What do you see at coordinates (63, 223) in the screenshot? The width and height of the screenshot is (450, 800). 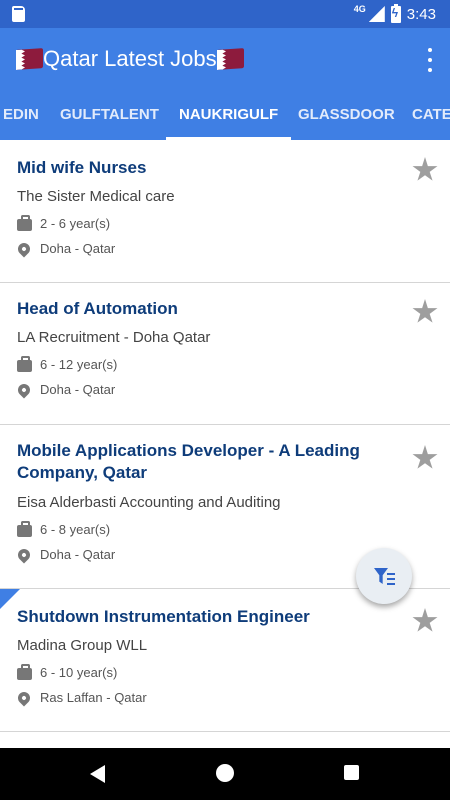 I see `job-experience: 2 - 6 year(s)` at bounding box center [63, 223].